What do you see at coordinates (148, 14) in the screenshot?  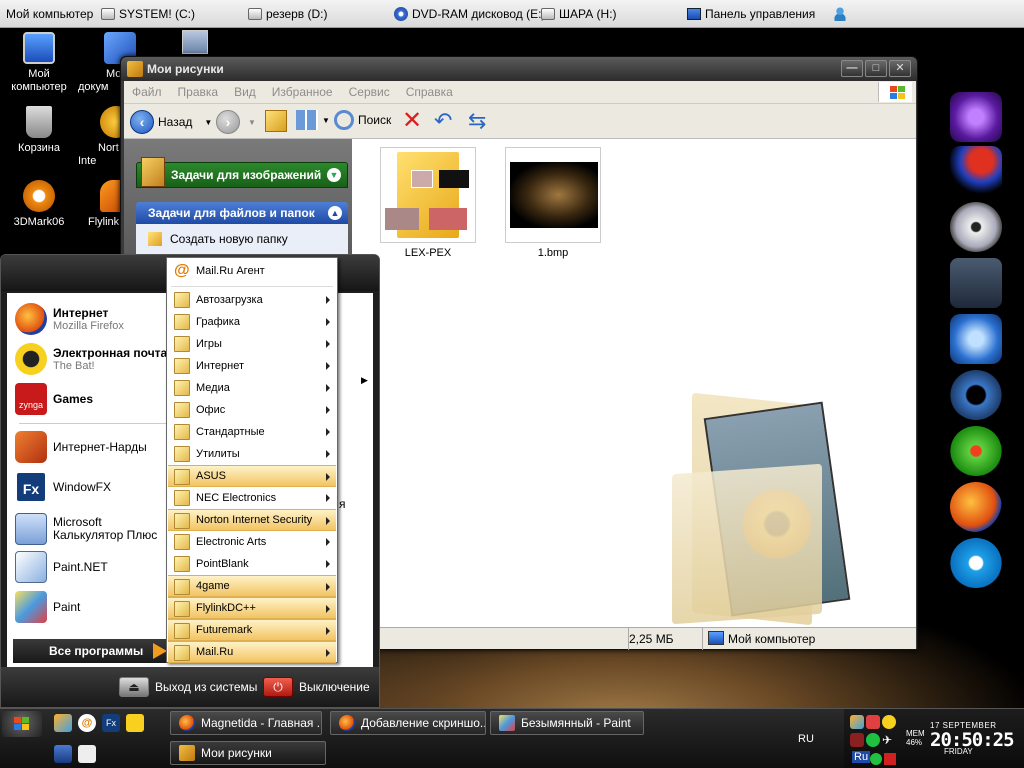 I see `drive-bar-drive-c: SYSTEM! (C:)` at bounding box center [148, 14].